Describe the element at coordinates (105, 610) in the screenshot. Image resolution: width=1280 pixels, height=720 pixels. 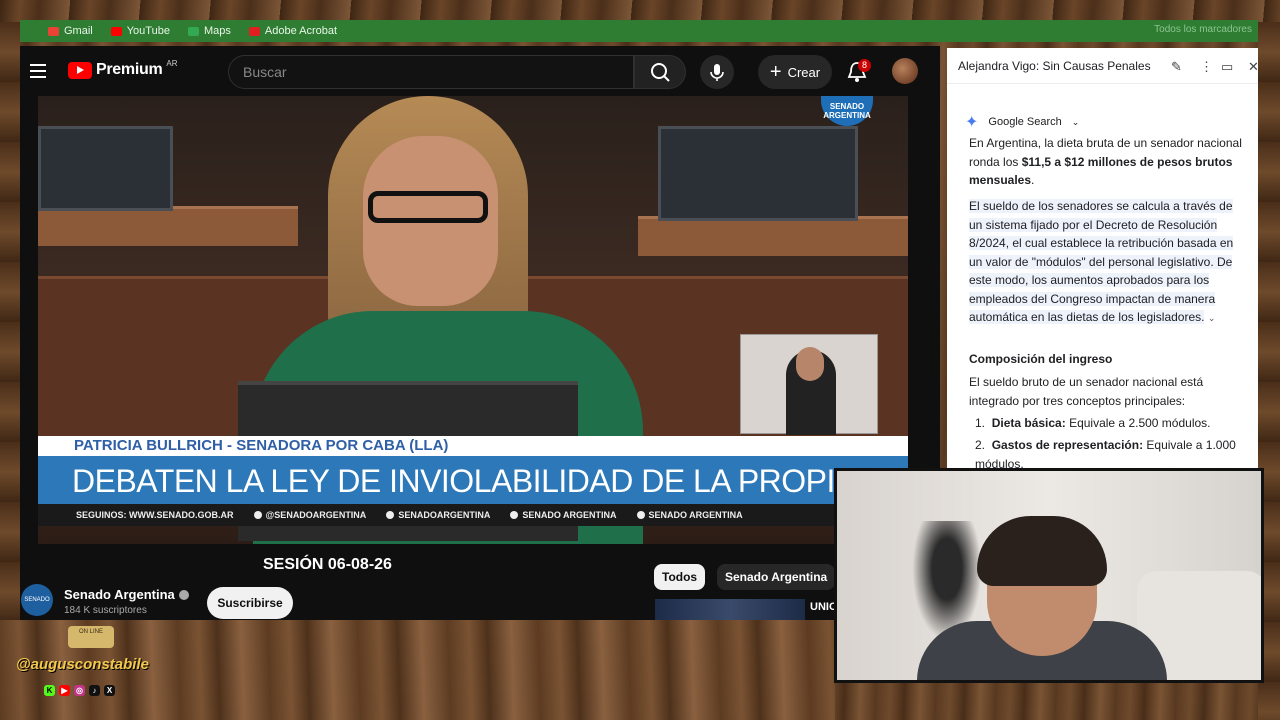
I see `subscriber-count: 184 K suscriptores` at that location.